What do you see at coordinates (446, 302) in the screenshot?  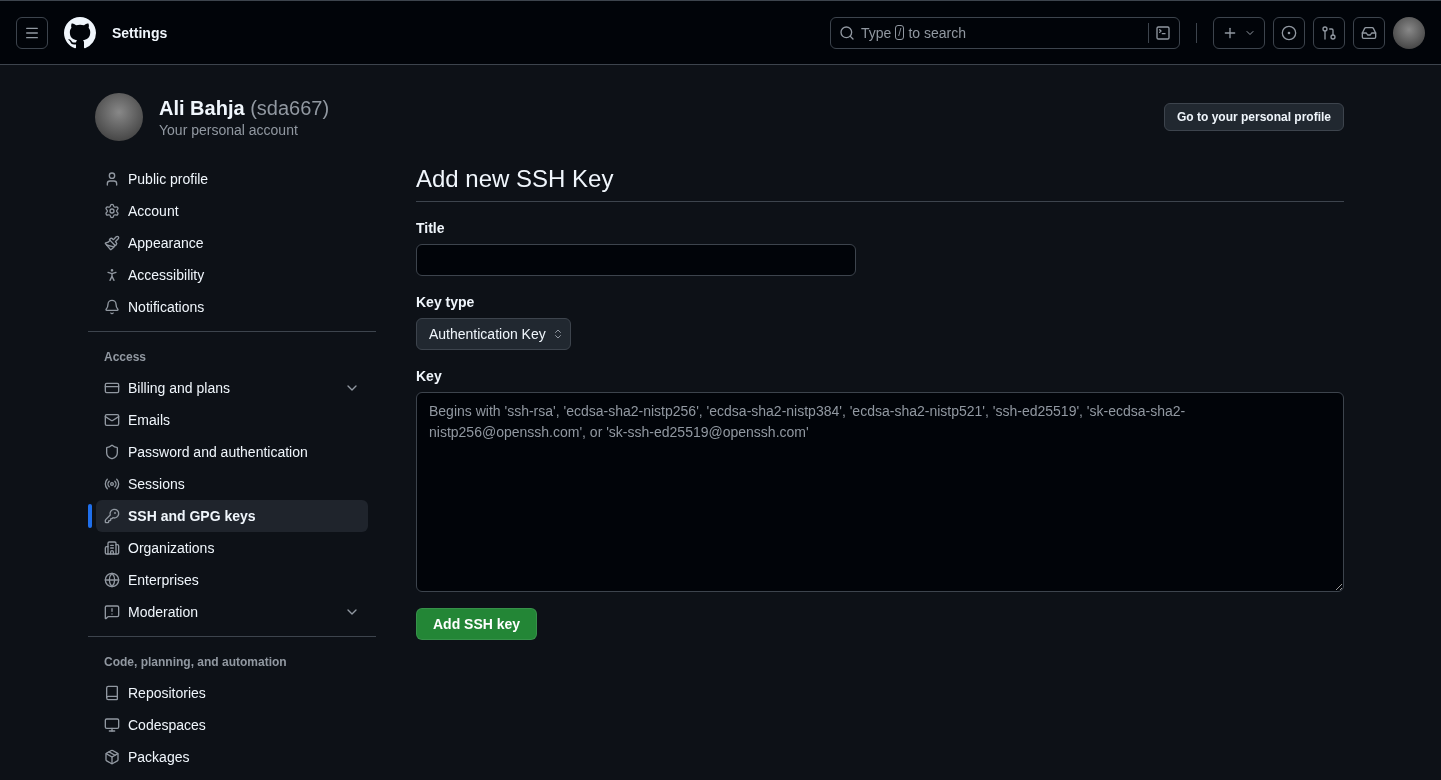 I see `field-label: Key type` at bounding box center [446, 302].